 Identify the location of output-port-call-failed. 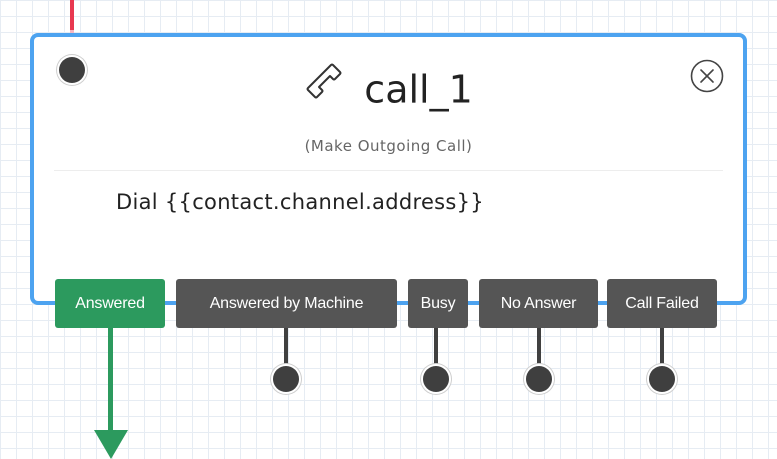
(662, 379).